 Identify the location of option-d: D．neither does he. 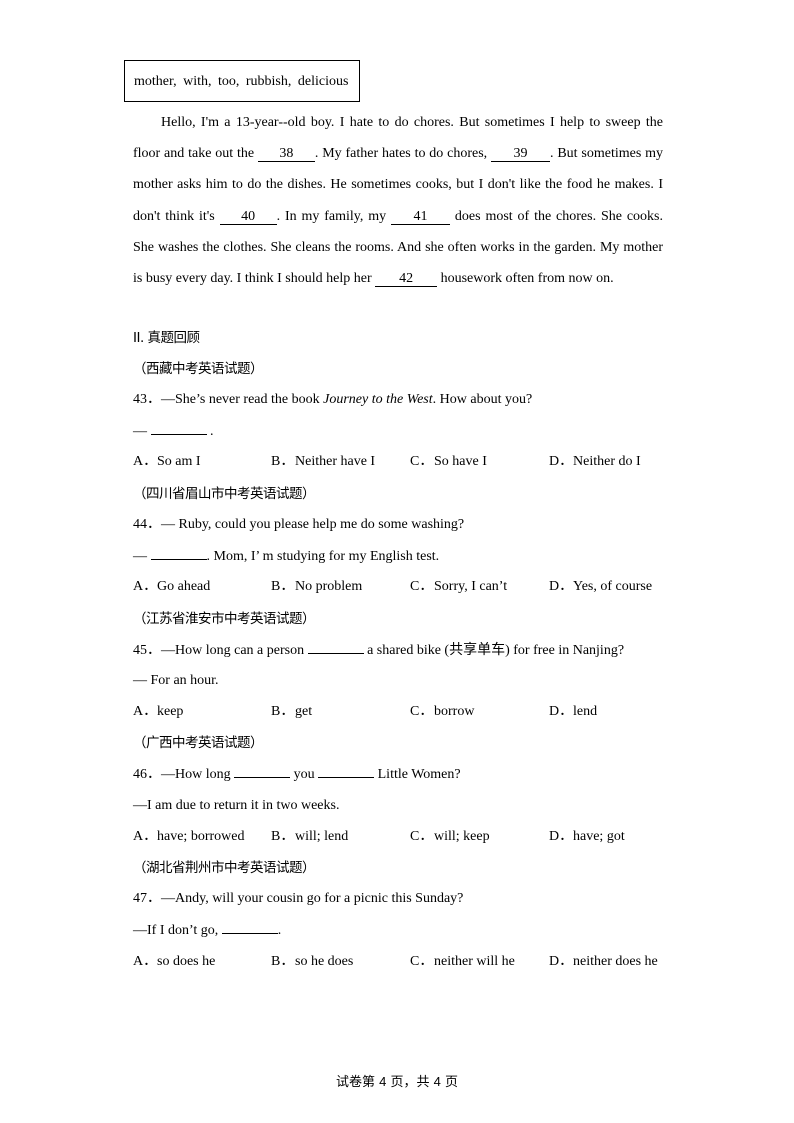
(603, 962).